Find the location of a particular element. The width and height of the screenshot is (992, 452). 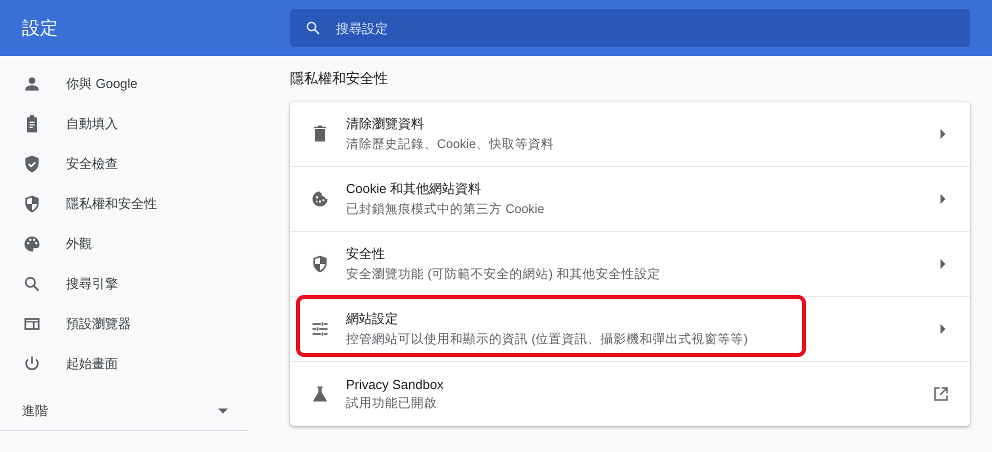

settings-row: Privacy Sandbox 試用功能已開啟 is located at coordinates (630, 393).